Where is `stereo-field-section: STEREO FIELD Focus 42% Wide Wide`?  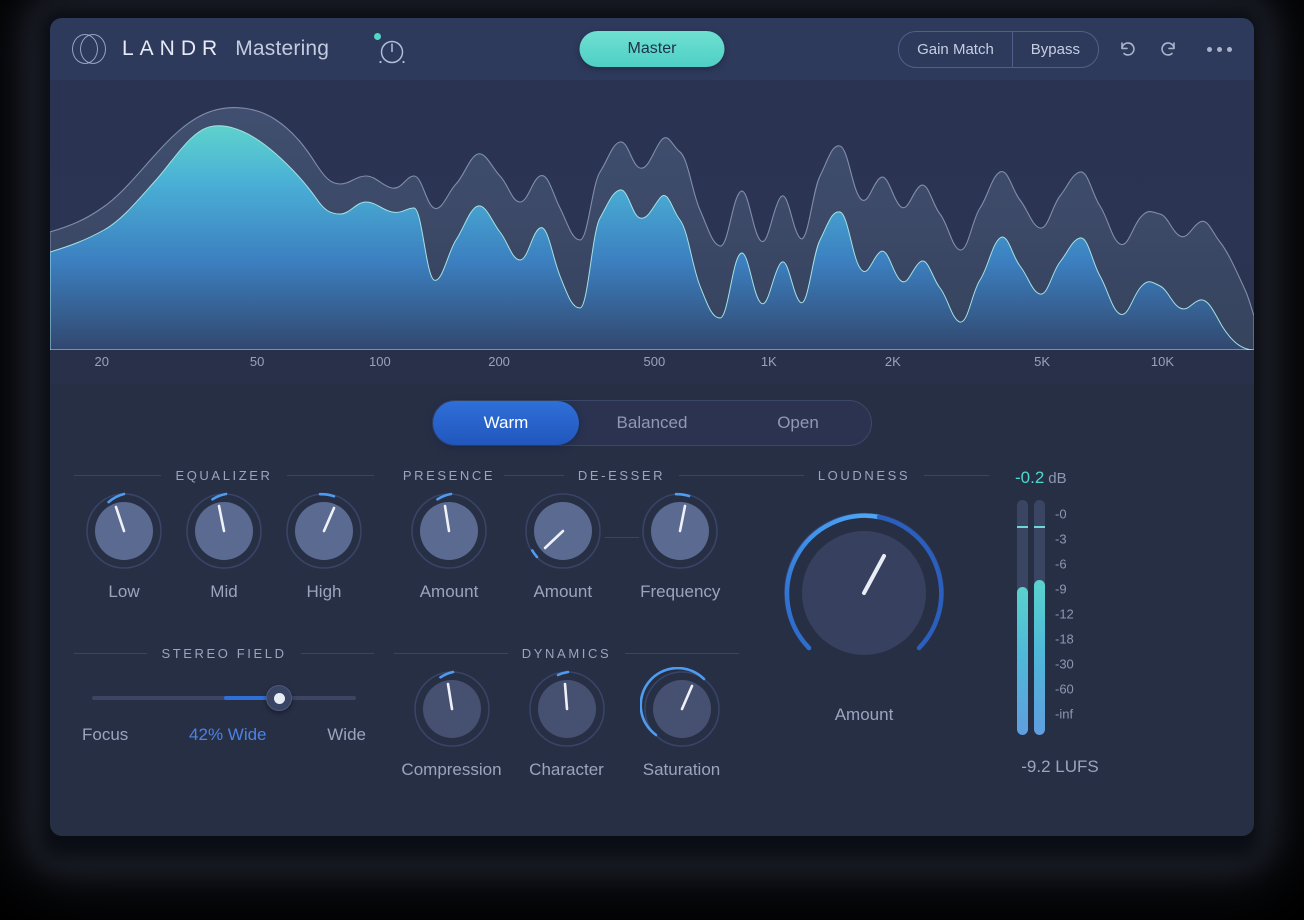 stereo-field-section: STEREO FIELD Focus 42% Wide Wide is located at coordinates (224, 695).